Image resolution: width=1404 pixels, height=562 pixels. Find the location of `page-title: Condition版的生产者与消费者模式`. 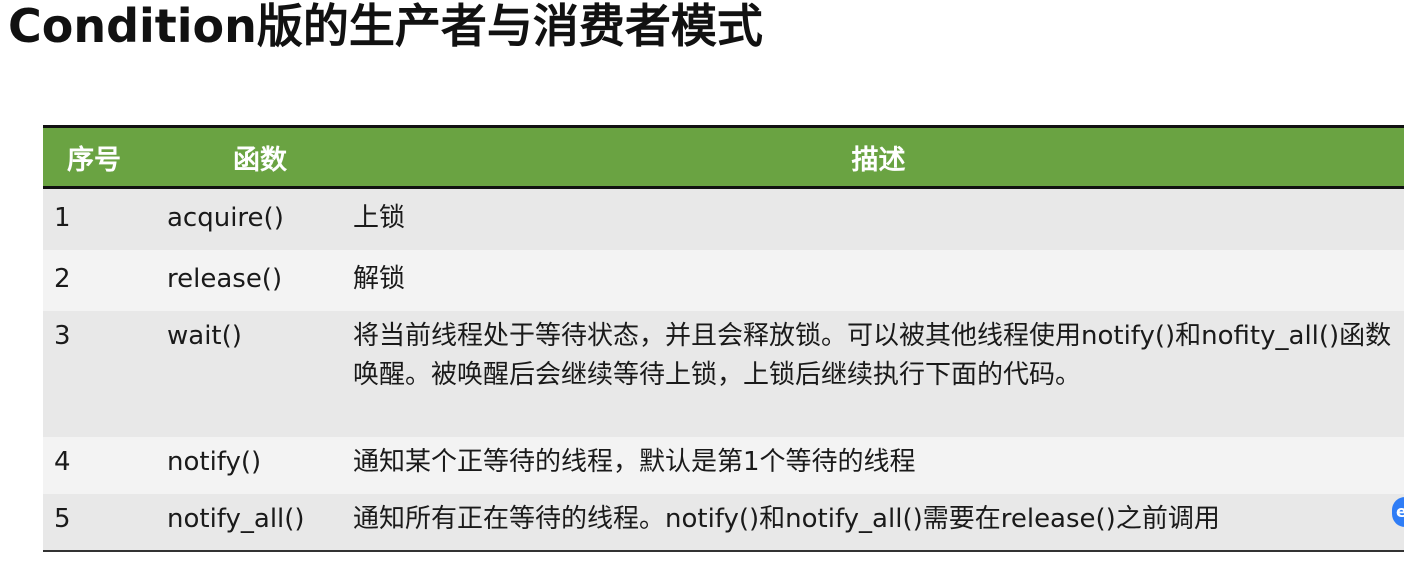

page-title: Condition版的生产者与消费者模式 is located at coordinates (385, 26).